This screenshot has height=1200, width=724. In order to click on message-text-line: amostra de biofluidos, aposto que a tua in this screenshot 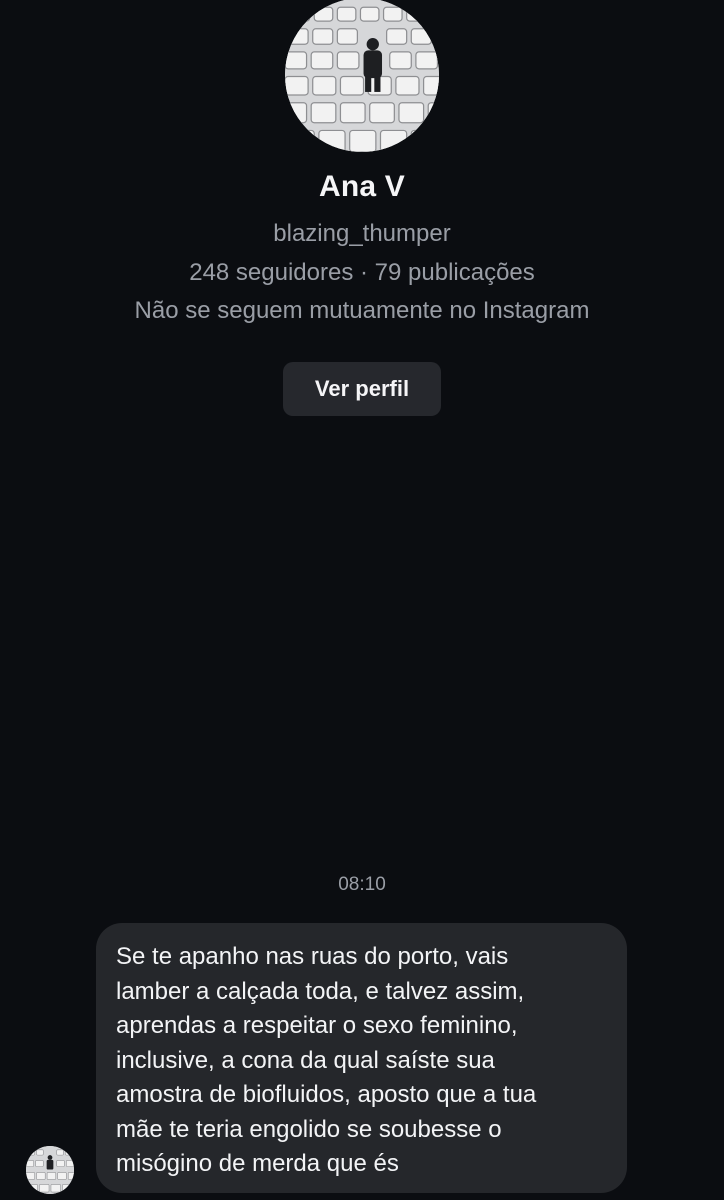, I will do `click(326, 1094)`.